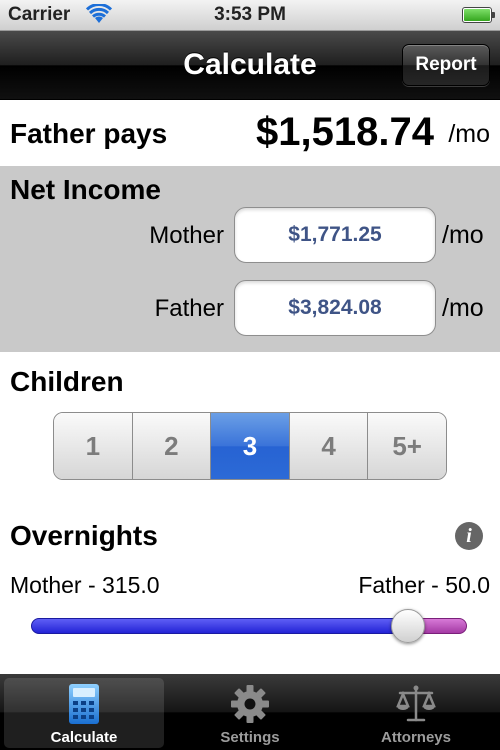  What do you see at coordinates (424, 585) in the screenshot?
I see `father-overnights-label: Father - 50.0` at bounding box center [424, 585].